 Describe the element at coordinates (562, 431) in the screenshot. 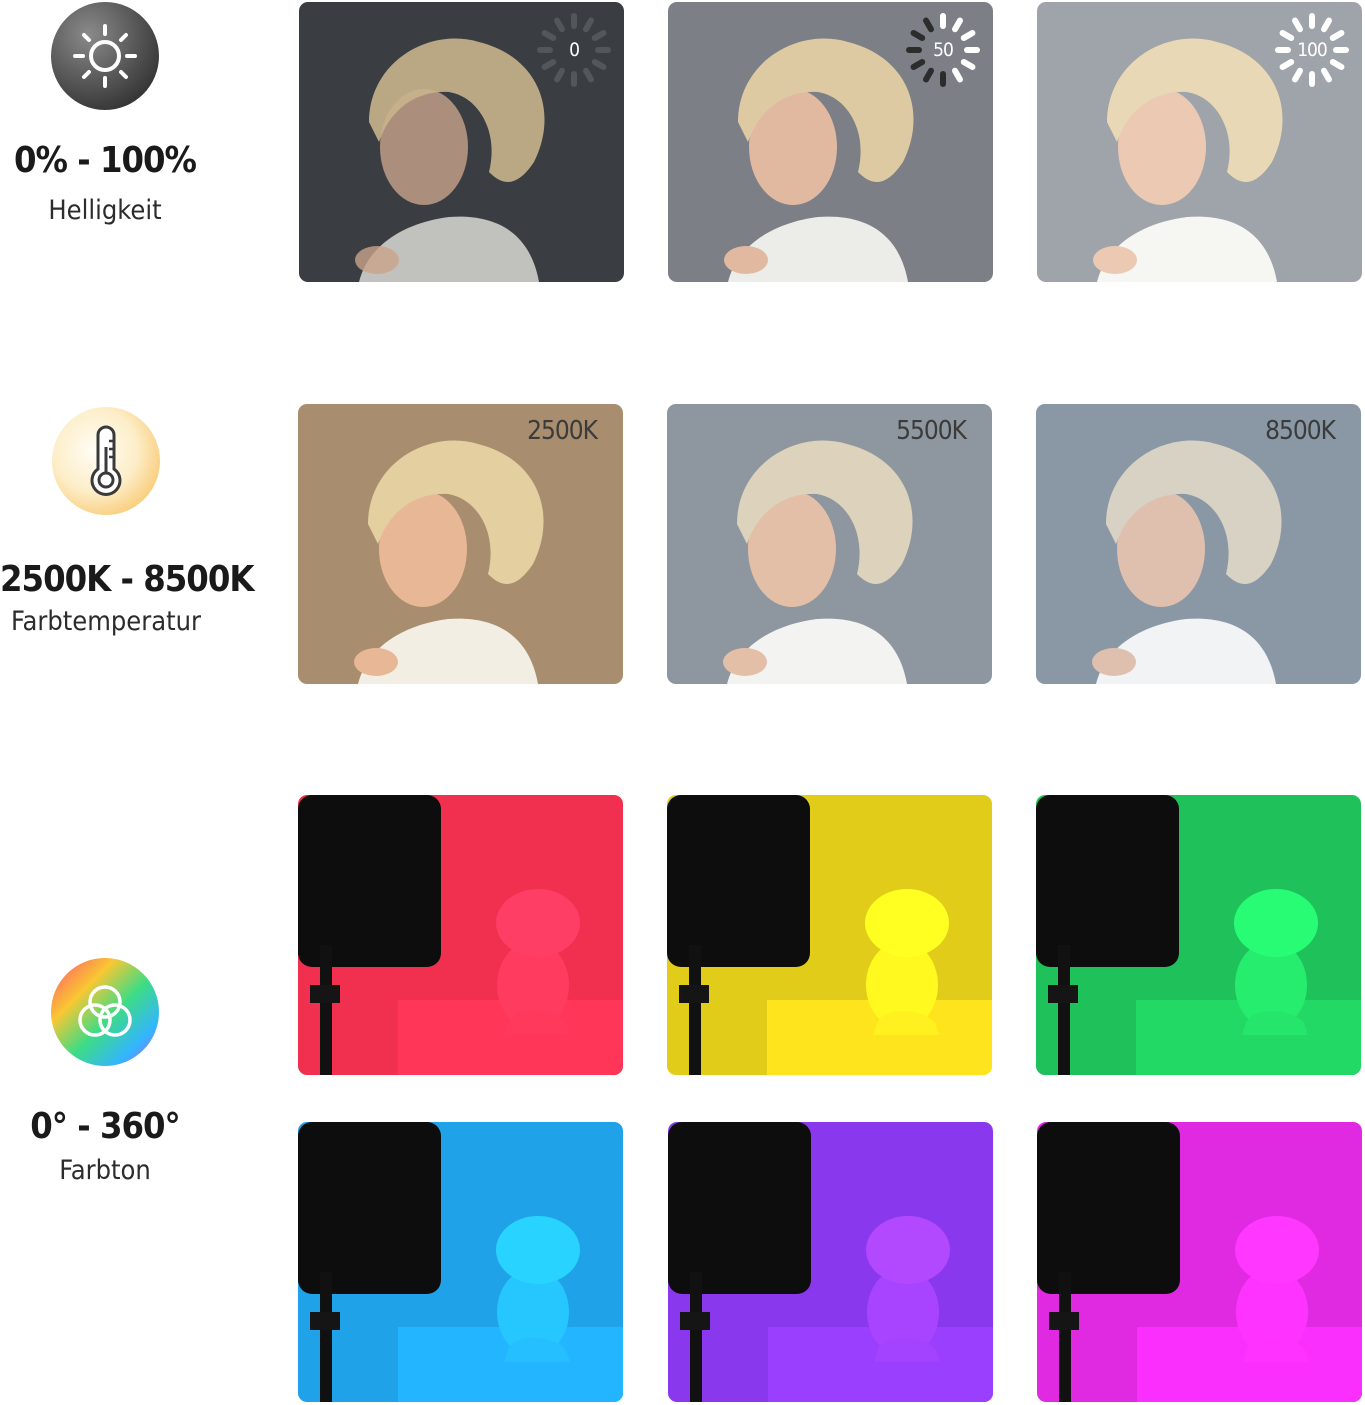

I see `temperature-label: 2500K` at that location.